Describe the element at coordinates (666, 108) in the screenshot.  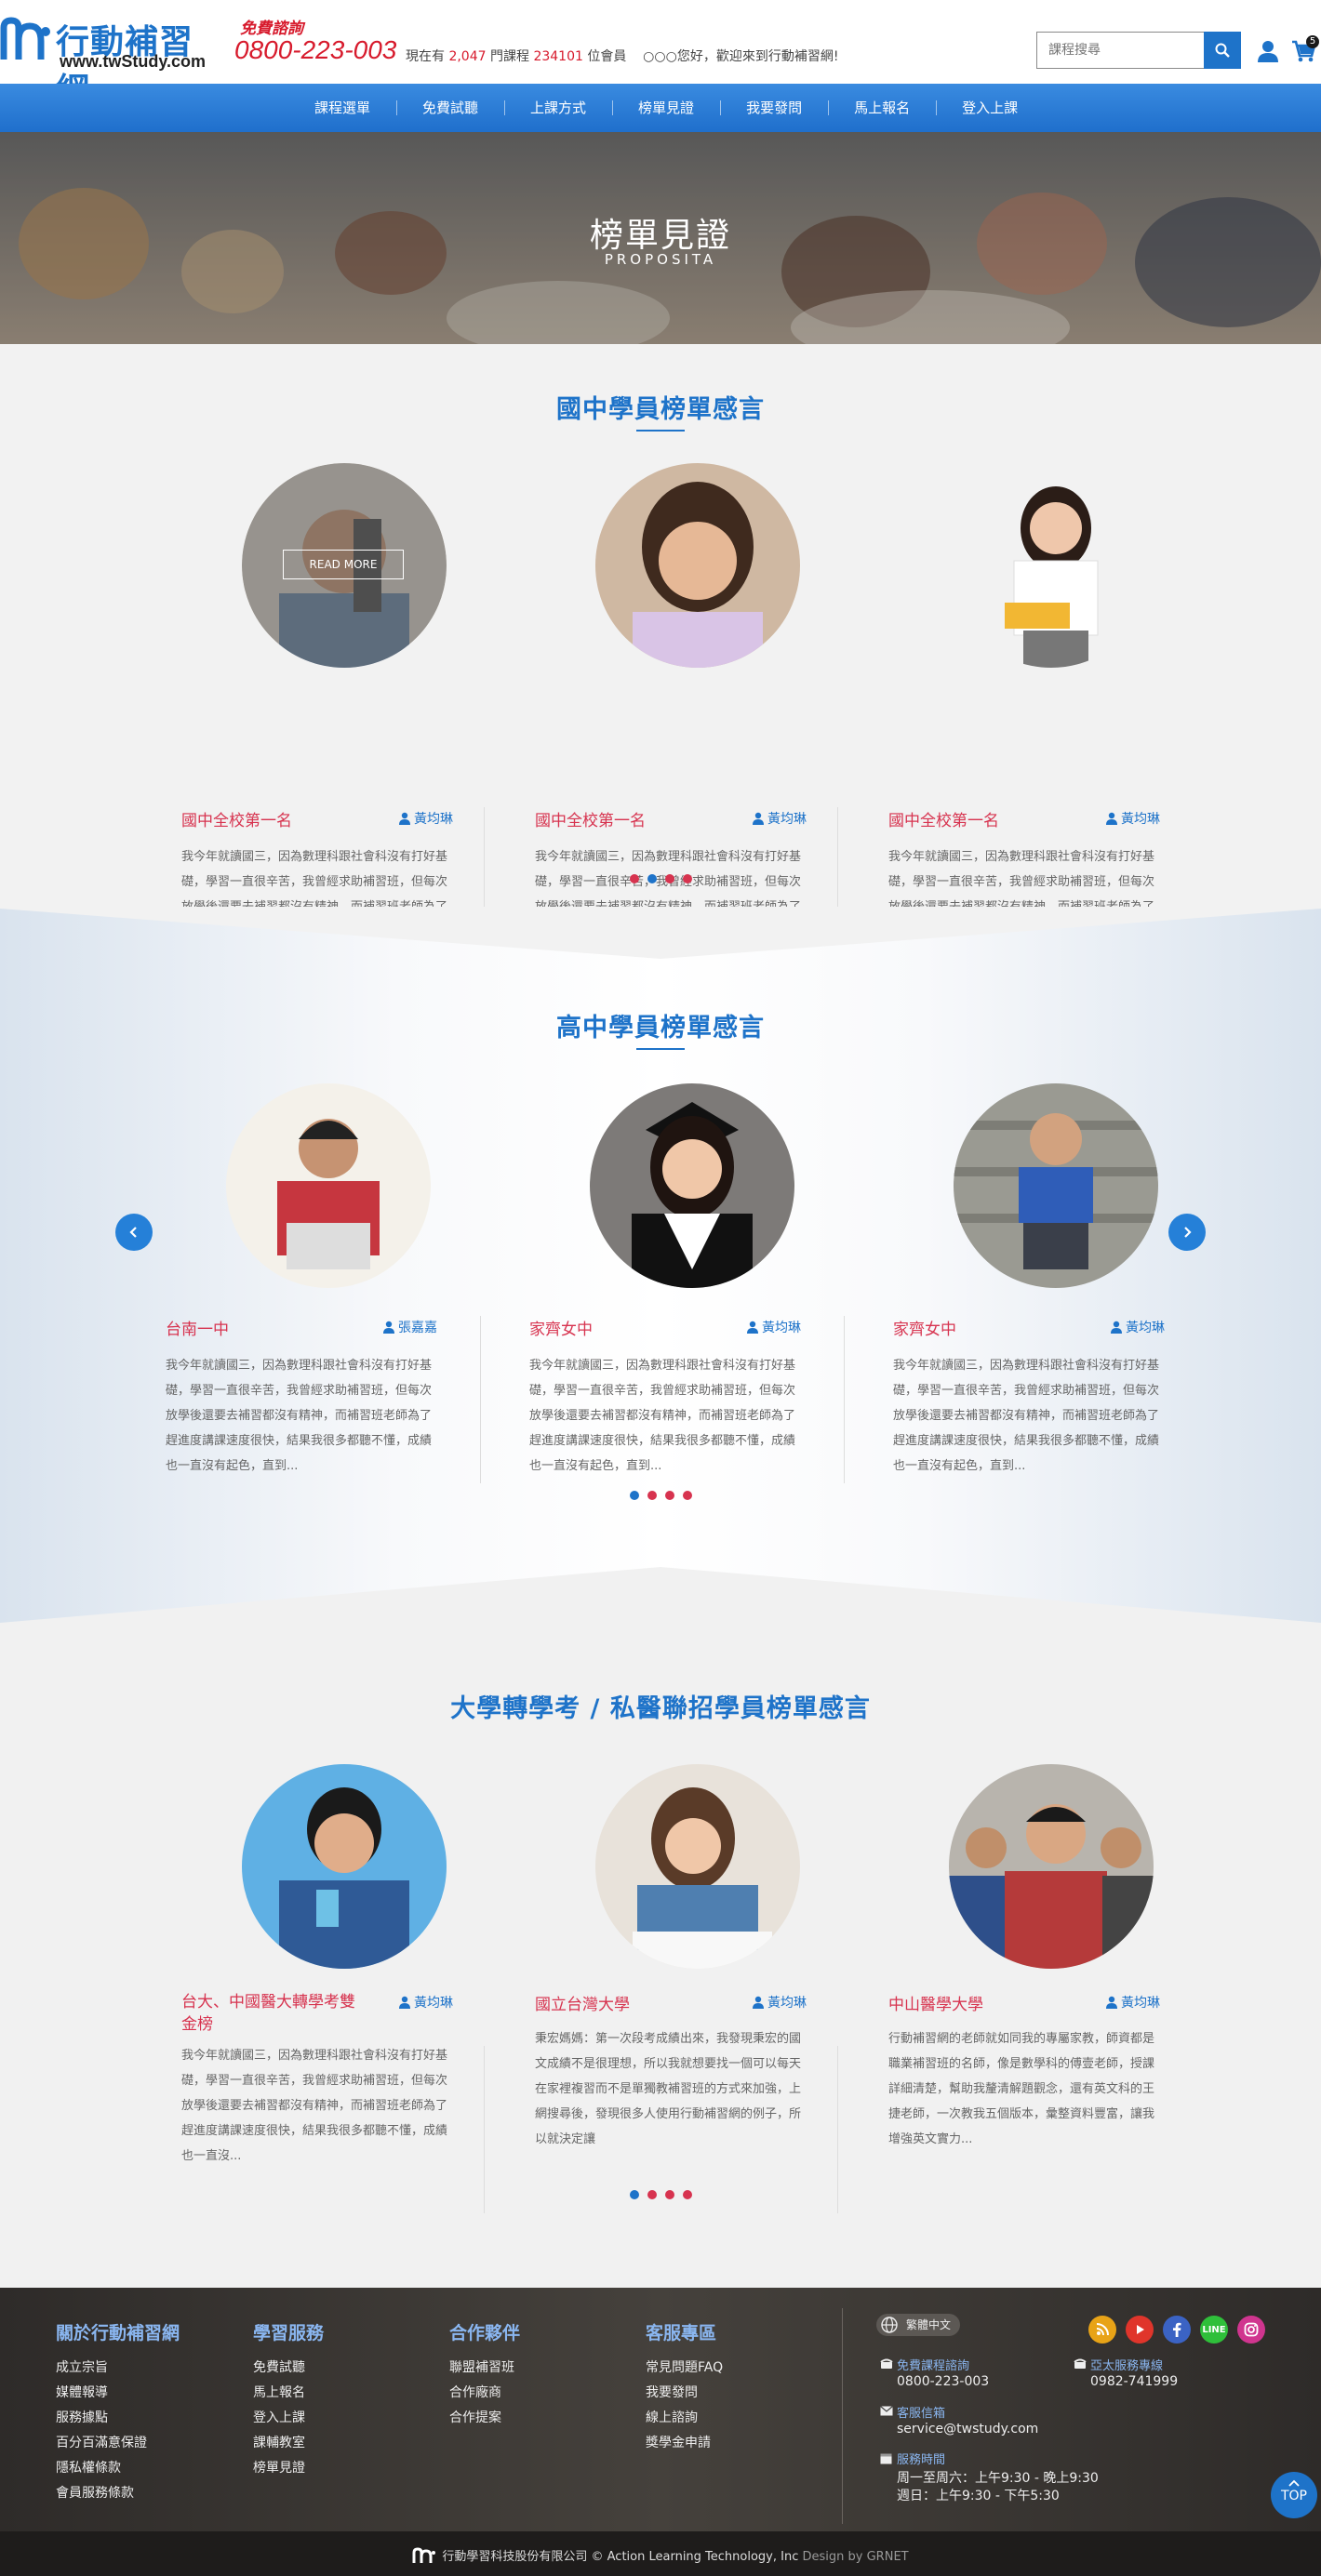
I see `nav-item-testimonials: 榜單見證` at that location.